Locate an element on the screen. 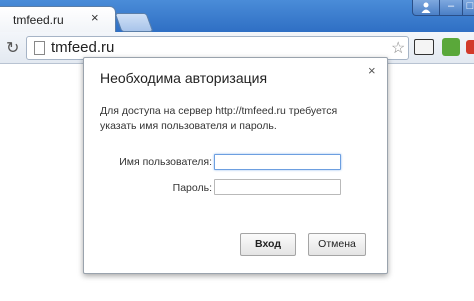  bookmark-star-icon: ☆ is located at coordinates (398, 48).